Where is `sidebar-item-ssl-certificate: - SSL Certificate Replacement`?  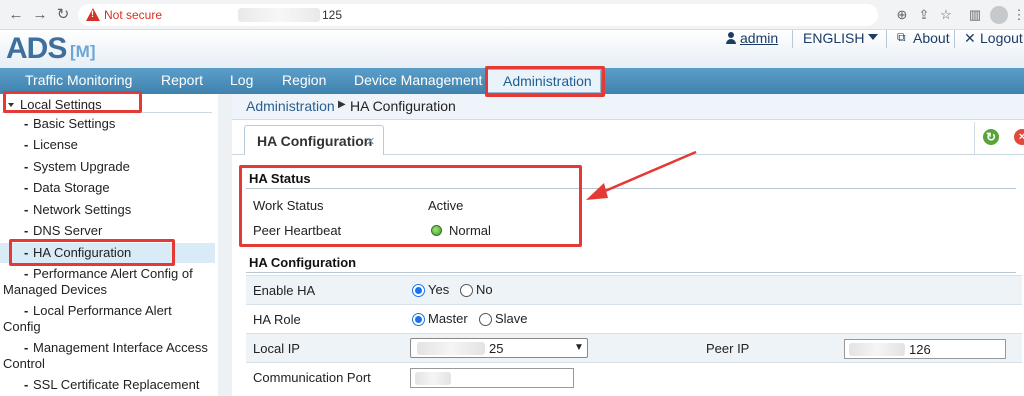
sidebar-item-ssl-certificate: - SSL Certificate Replacement is located at coordinates (107, 386).